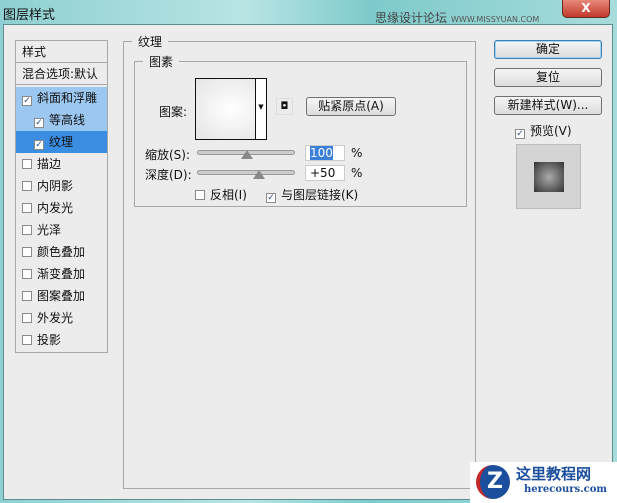 The width and height of the screenshot is (617, 503). Describe the element at coordinates (49, 230) in the screenshot. I see `style-item-label: 光泽` at that location.